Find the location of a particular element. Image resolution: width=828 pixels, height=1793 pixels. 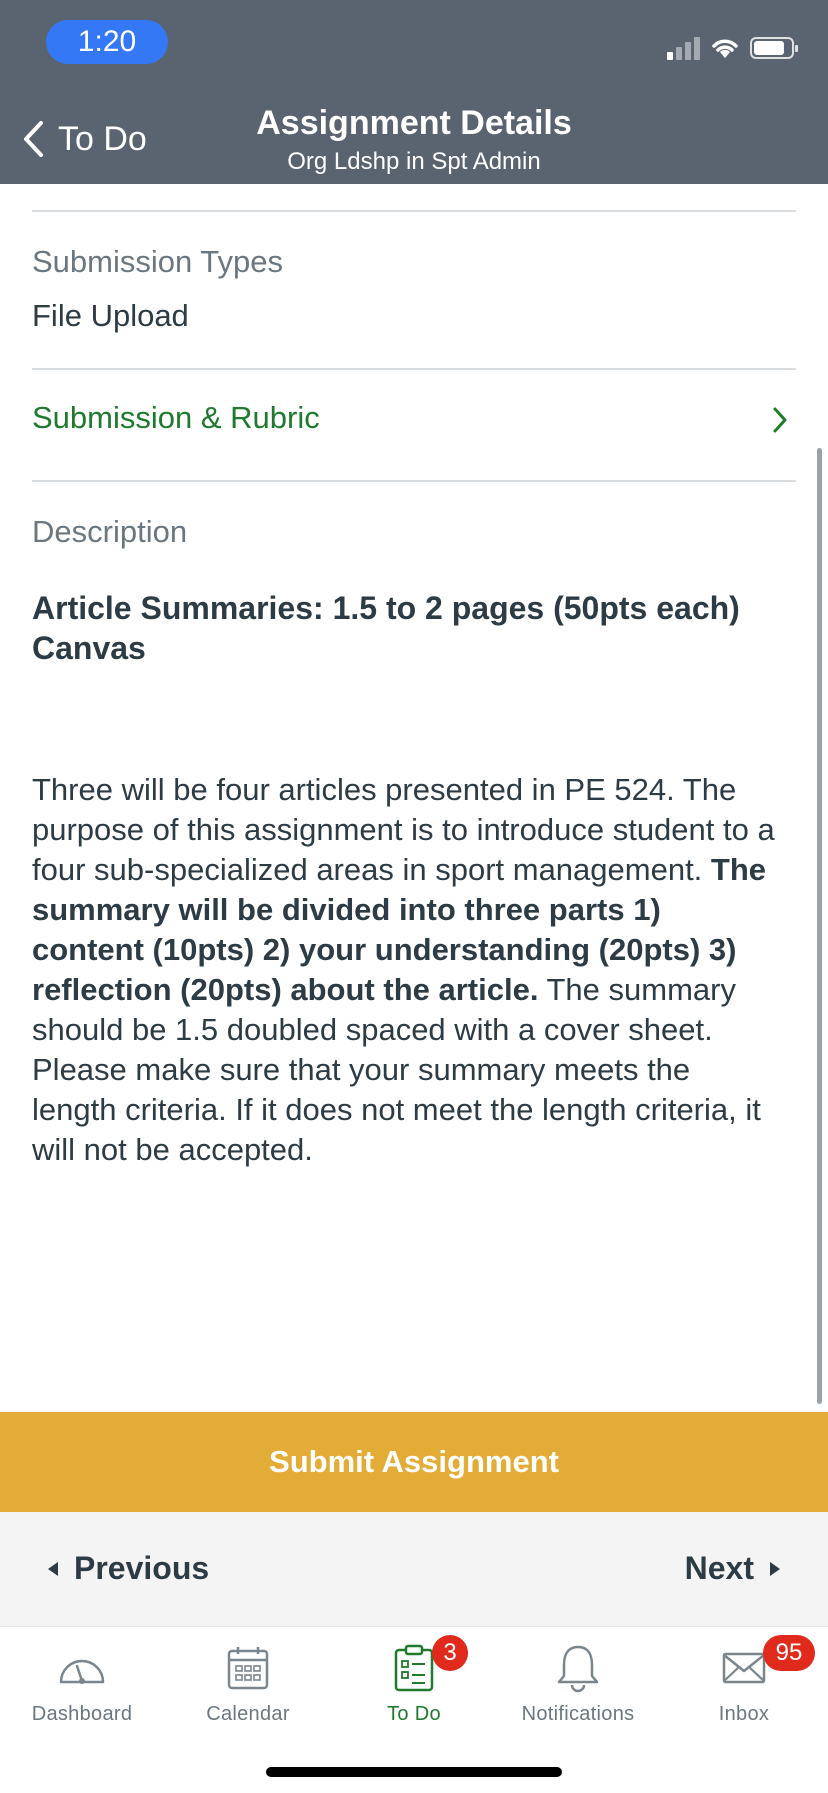

page-subtitle: Org Ldshp in Spt Admin is located at coordinates (414, 161).